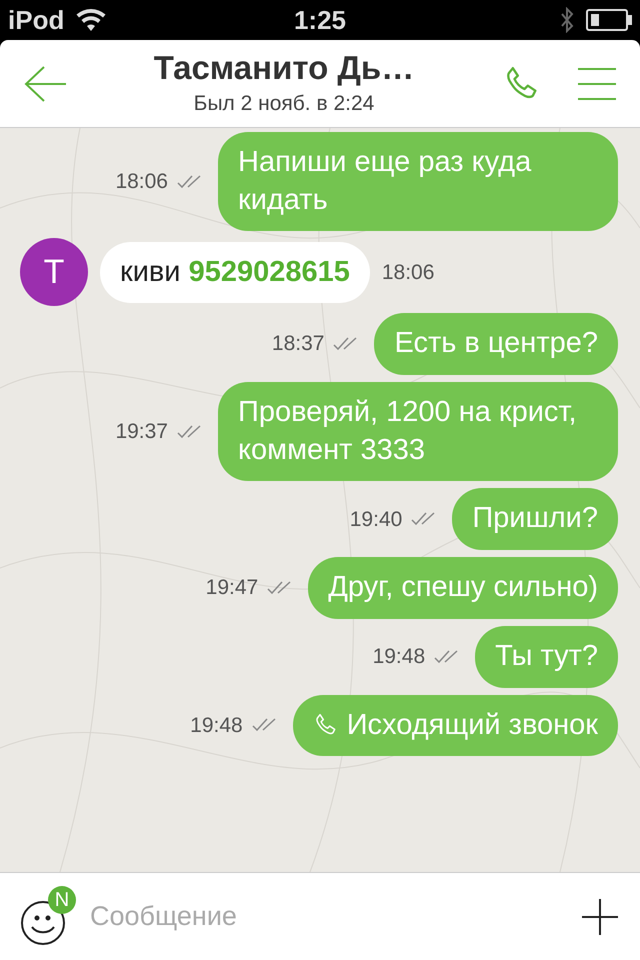 Image resolution: width=640 pixels, height=960 pixels. Describe the element at coordinates (376, 519) in the screenshot. I see `message-time: 19:40` at that location.